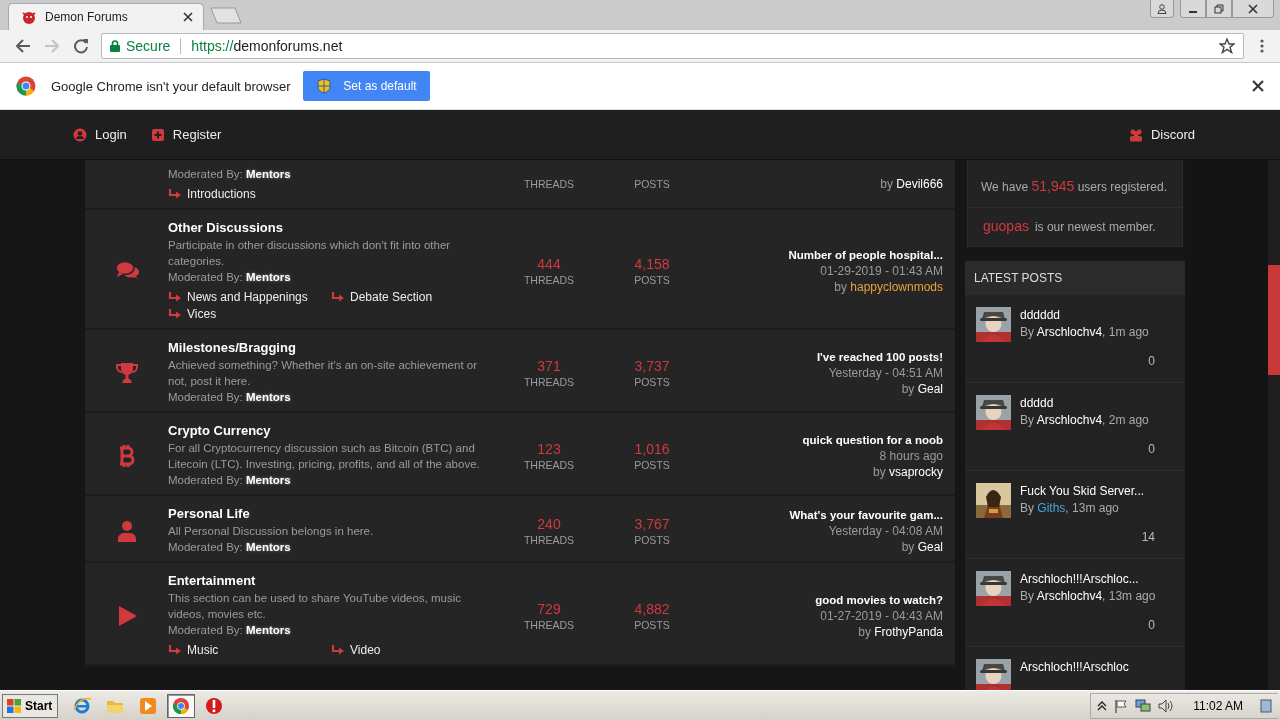 This screenshot has width=1280, height=720. Describe the element at coordinates (80, 46) in the screenshot. I see `reload-icon` at that location.